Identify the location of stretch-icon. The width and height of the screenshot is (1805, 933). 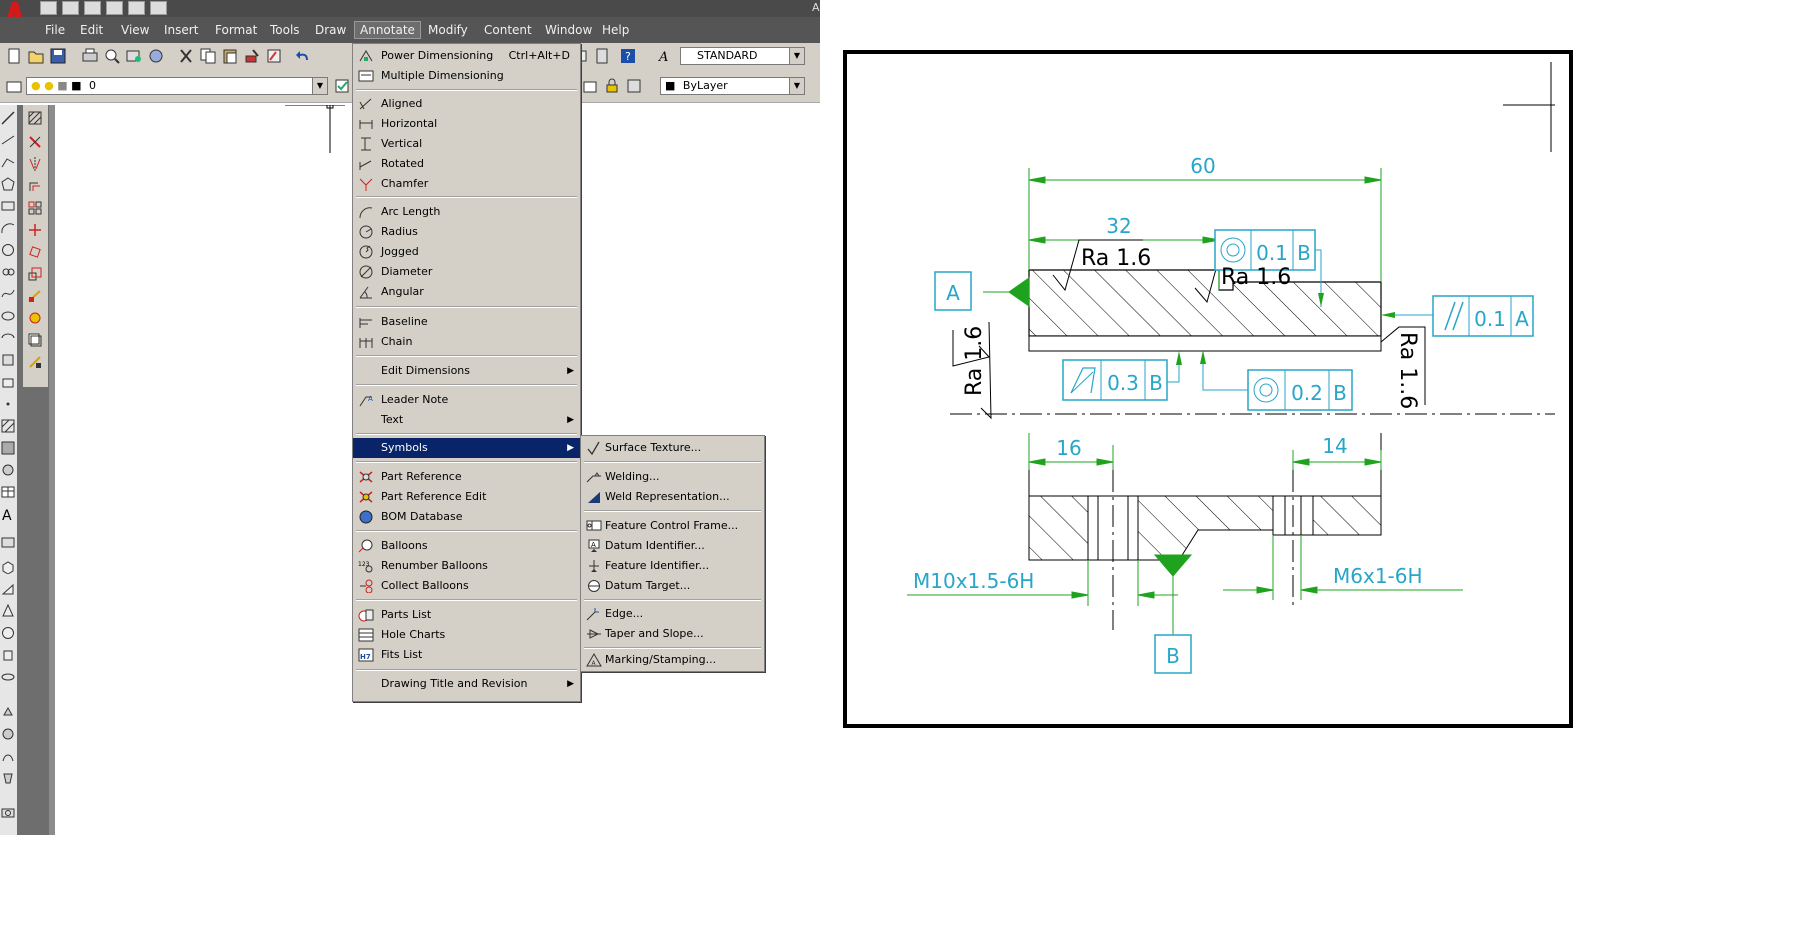
(35, 296).